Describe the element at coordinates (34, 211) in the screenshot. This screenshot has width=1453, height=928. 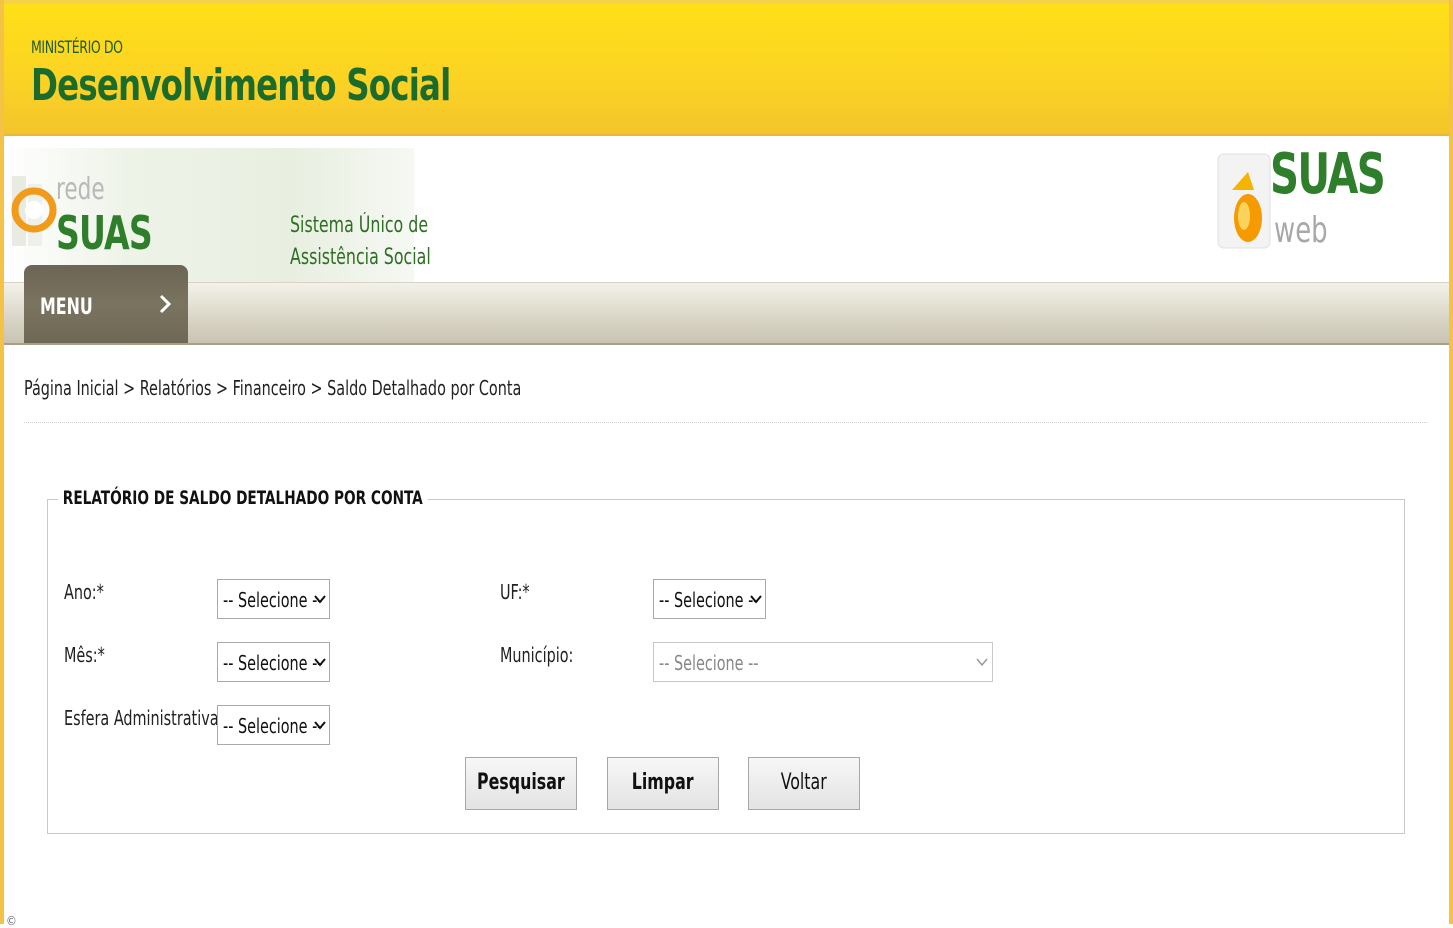
I see `rede-suas-logo-icon` at that location.